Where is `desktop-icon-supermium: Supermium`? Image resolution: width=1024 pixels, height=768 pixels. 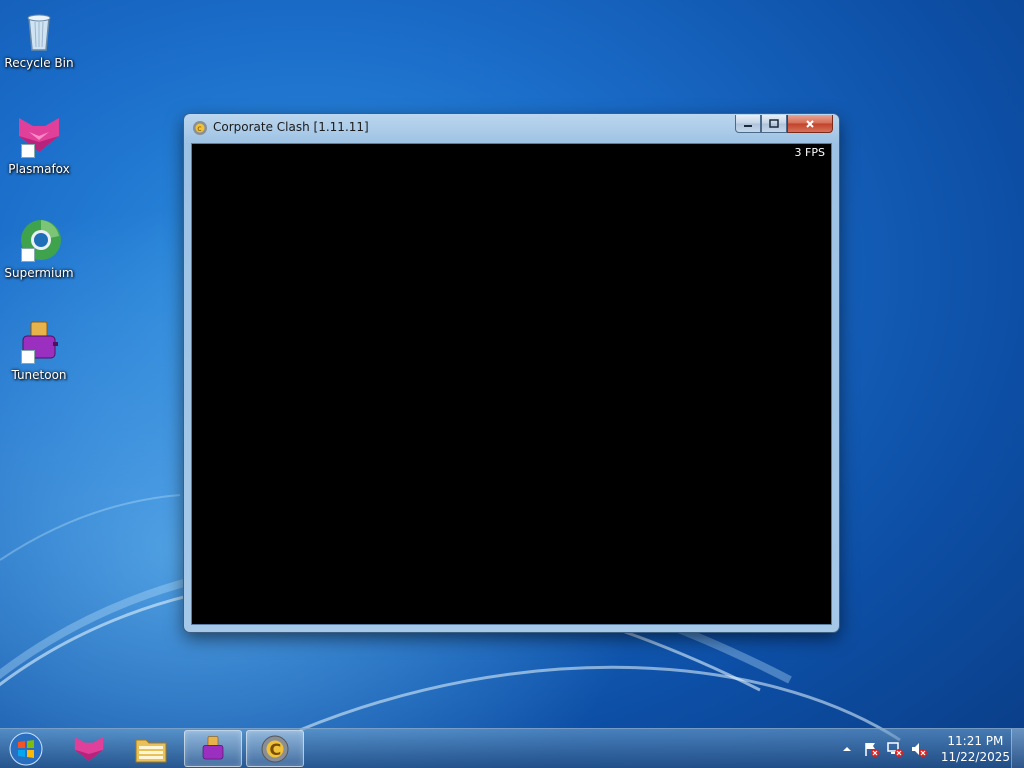
desktop-icon-supermium: Supermium is located at coordinates (39, 248).